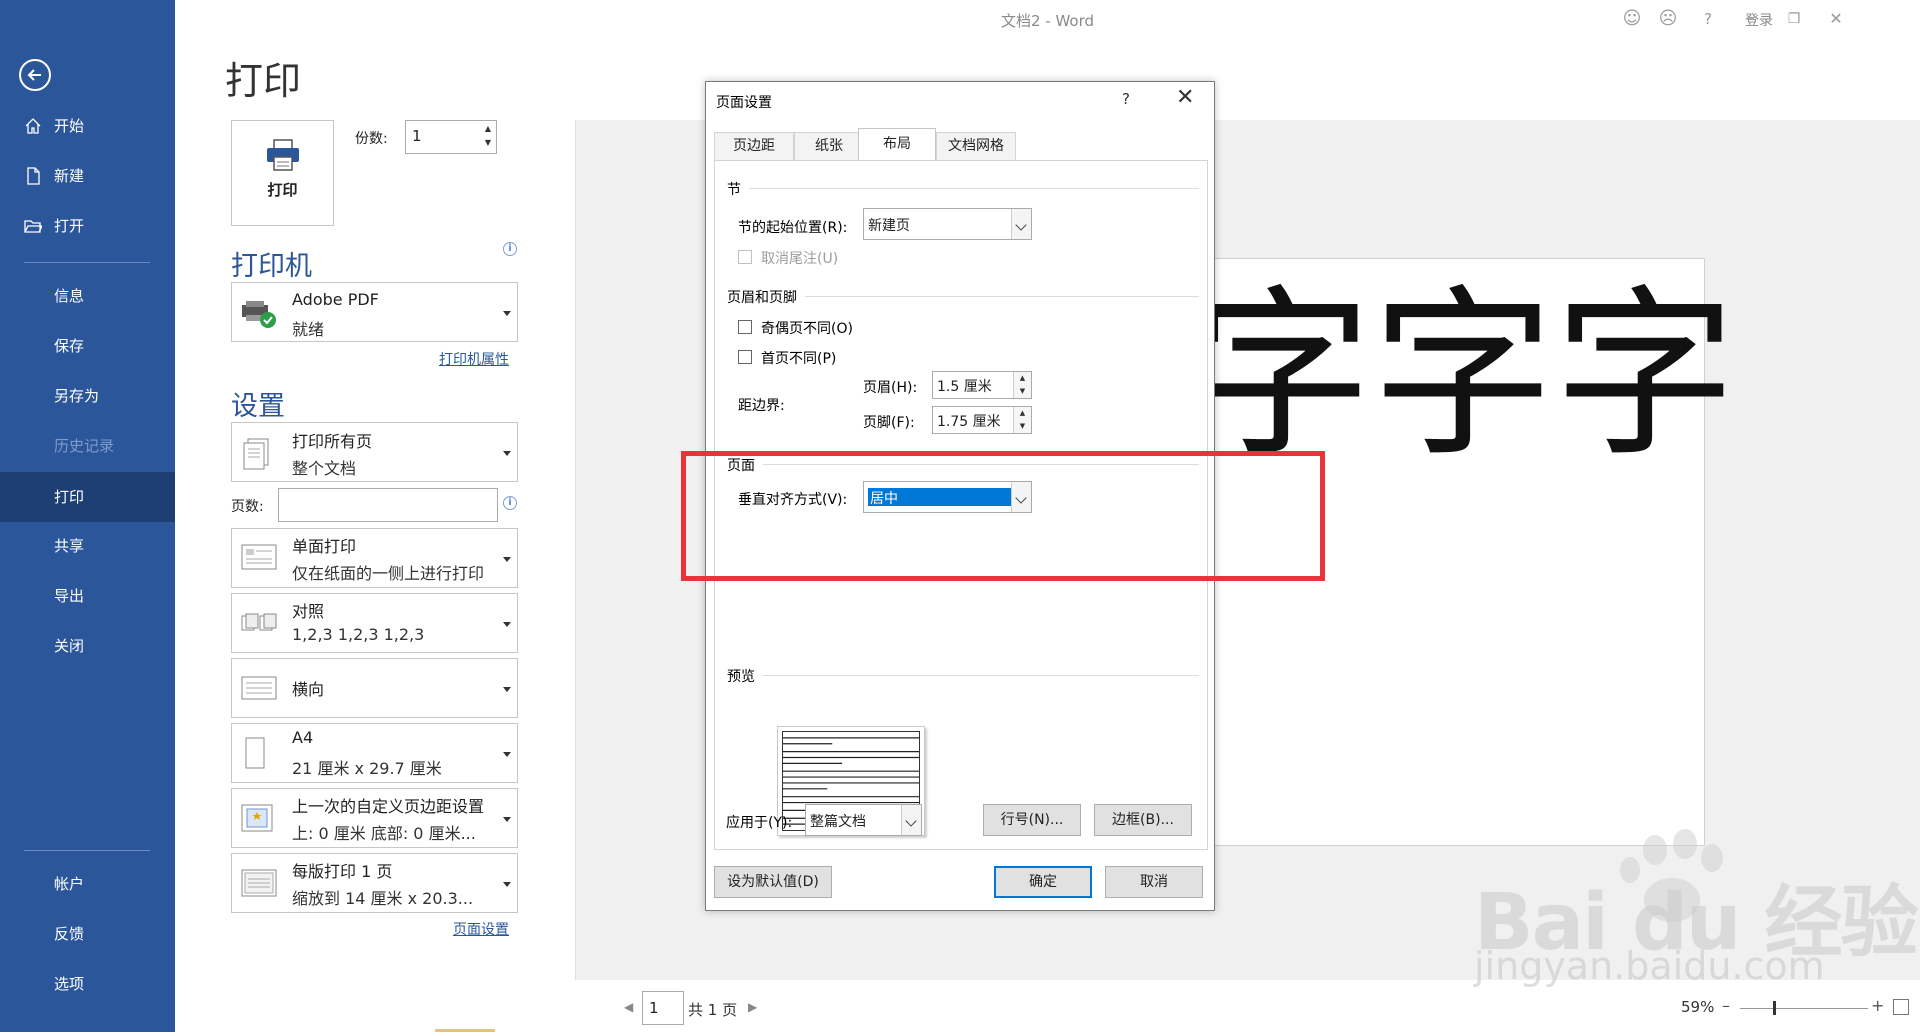 This screenshot has height=1032, width=1920. I want to click on setting-main: 对照, so click(308, 611).